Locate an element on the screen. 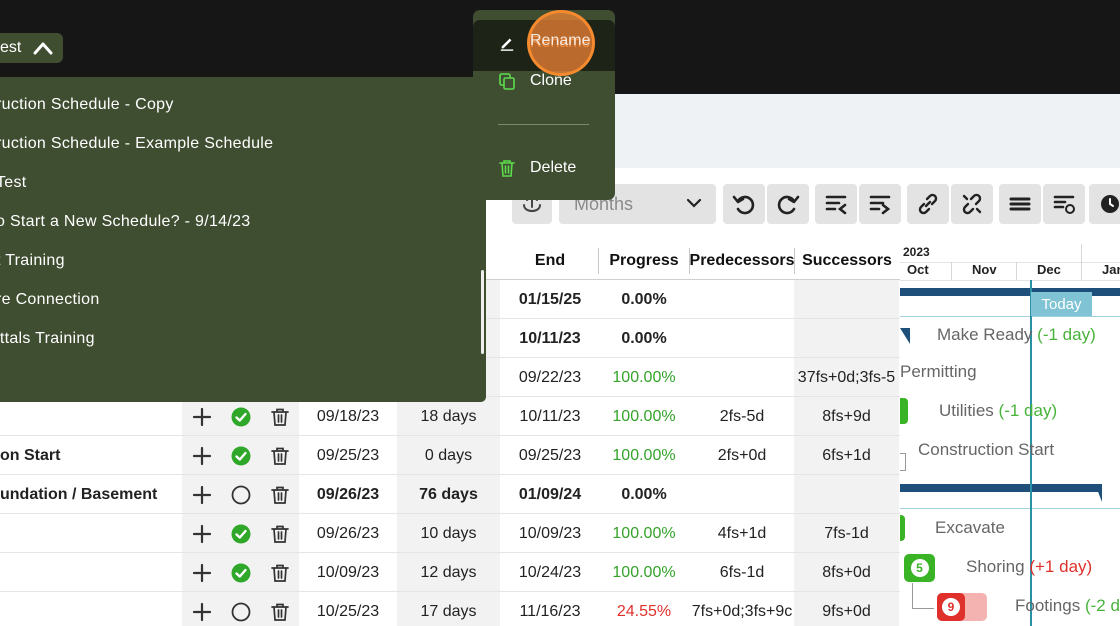 Image resolution: width=1120 pixels, height=626 pixels. duration-cell: 18 days is located at coordinates (448, 416).